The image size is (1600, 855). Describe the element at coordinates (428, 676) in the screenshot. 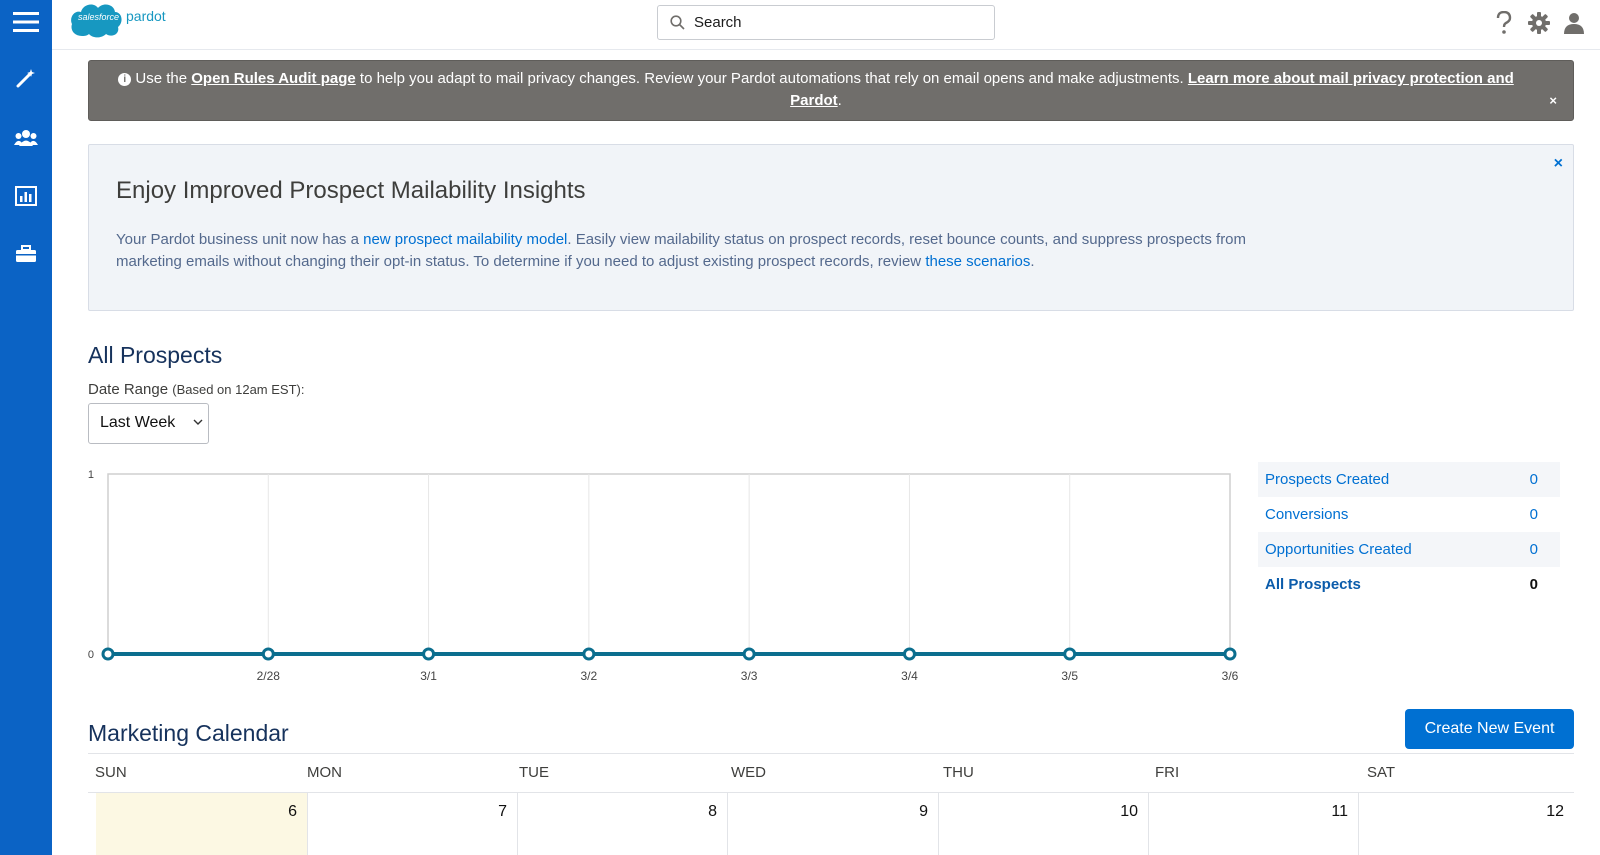

I see `chart-x-tick-label: 3/1` at that location.